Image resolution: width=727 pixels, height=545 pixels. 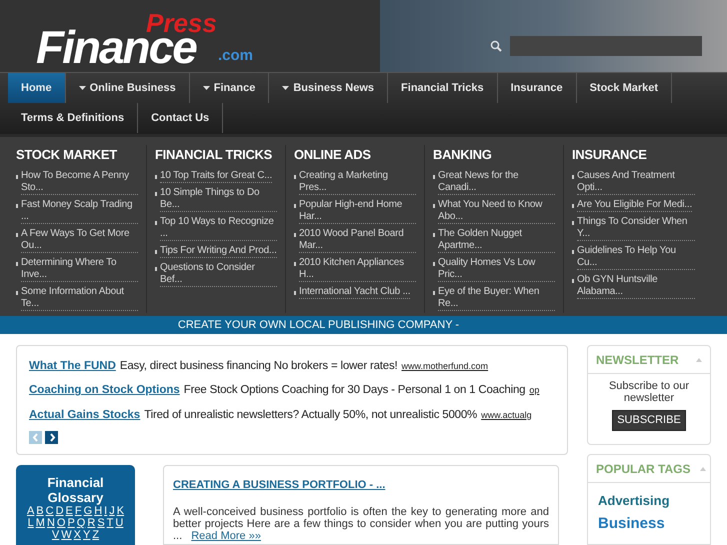 What do you see at coordinates (72, 367) in the screenshot?
I see `ad-title-link: What The FUND` at bounding box center [72, 367].